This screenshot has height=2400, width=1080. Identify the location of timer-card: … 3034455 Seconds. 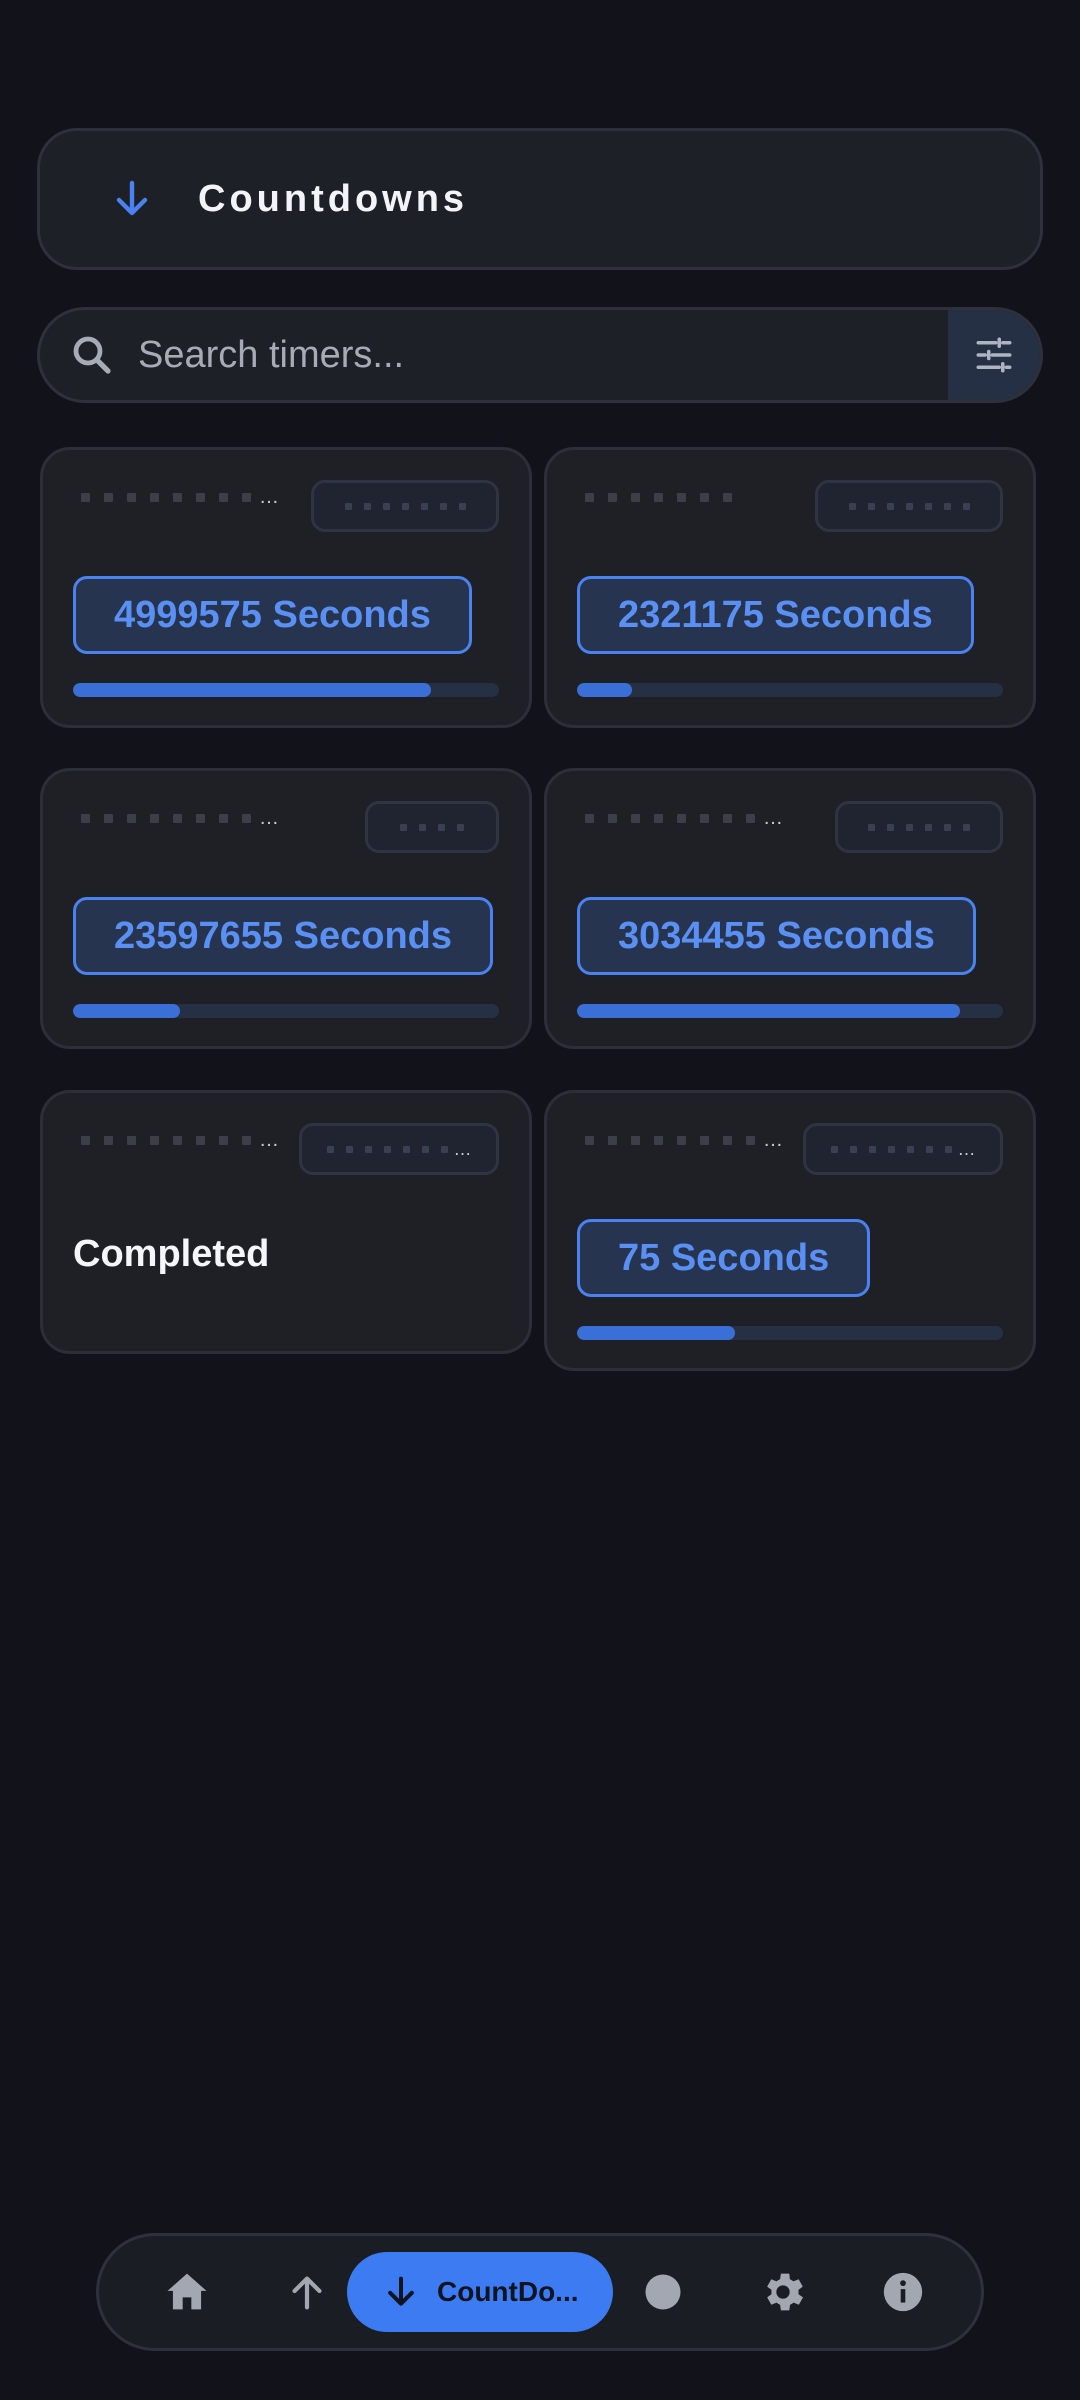
(790, 908).